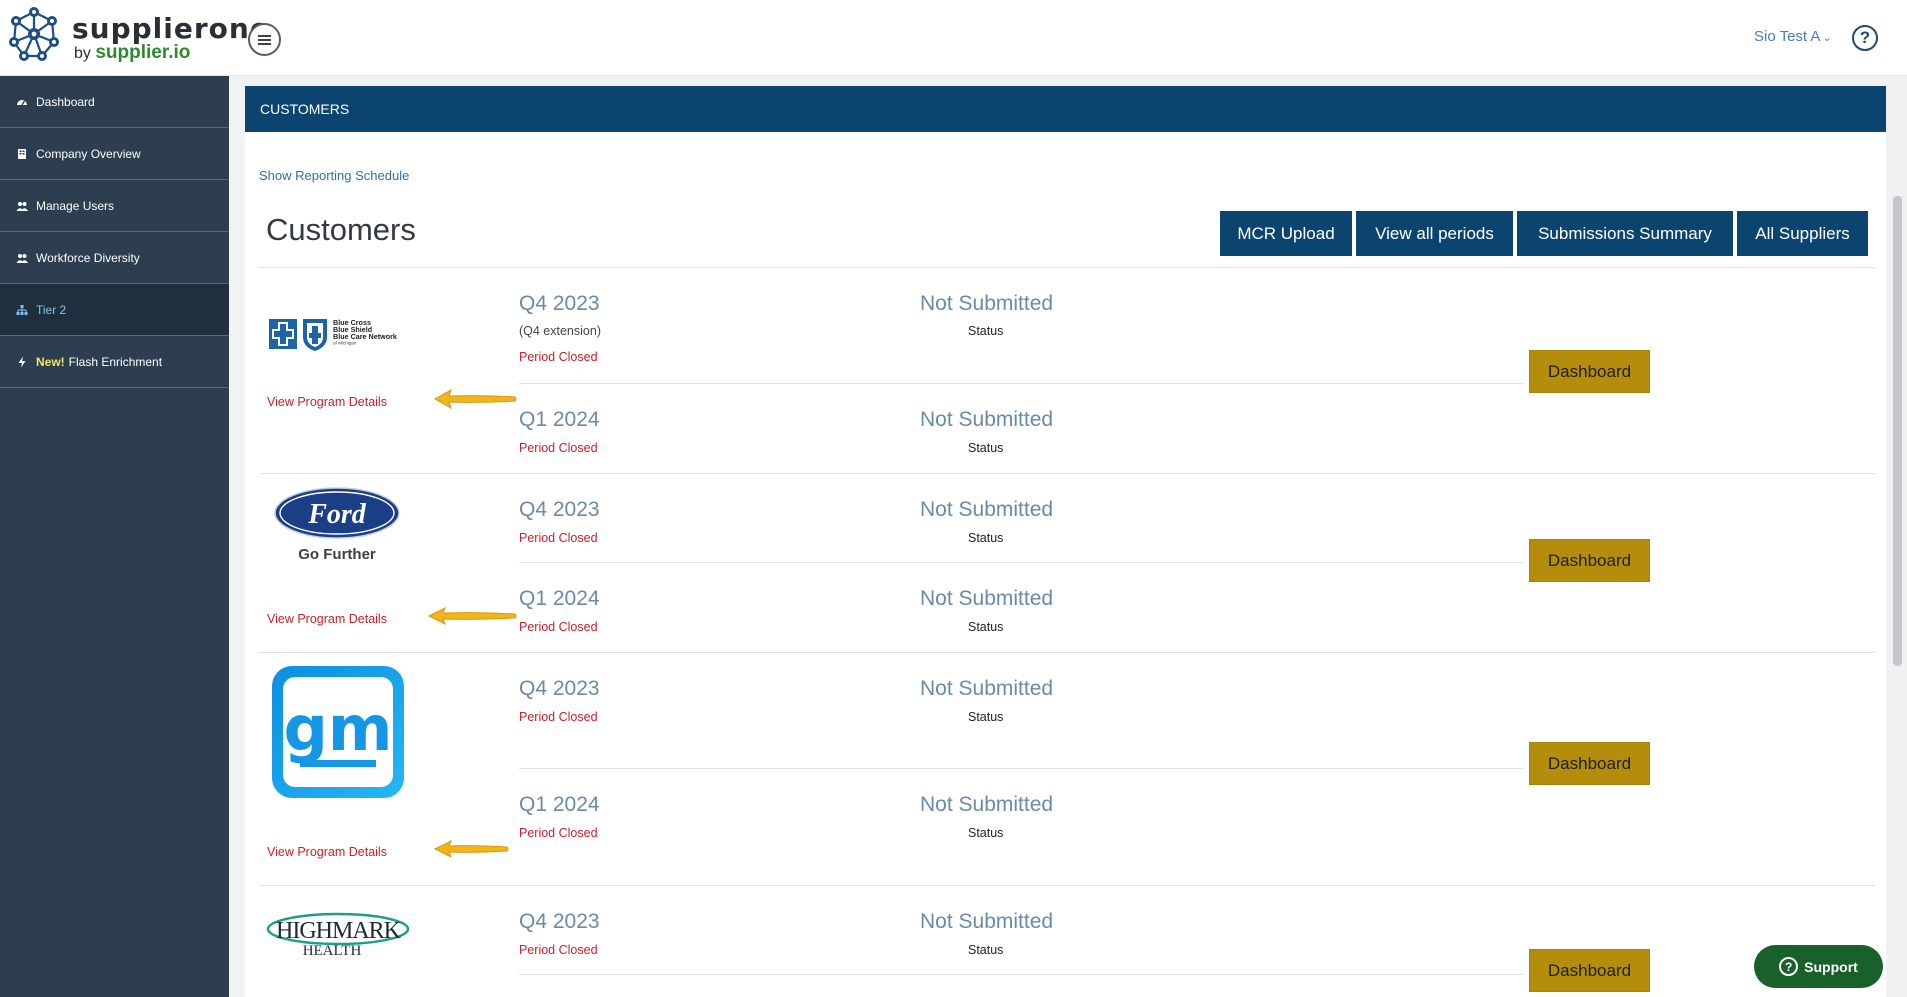  Describe the element at coordinates (1831, 966) in the screenshot. I see `support-label: Support` at that location.